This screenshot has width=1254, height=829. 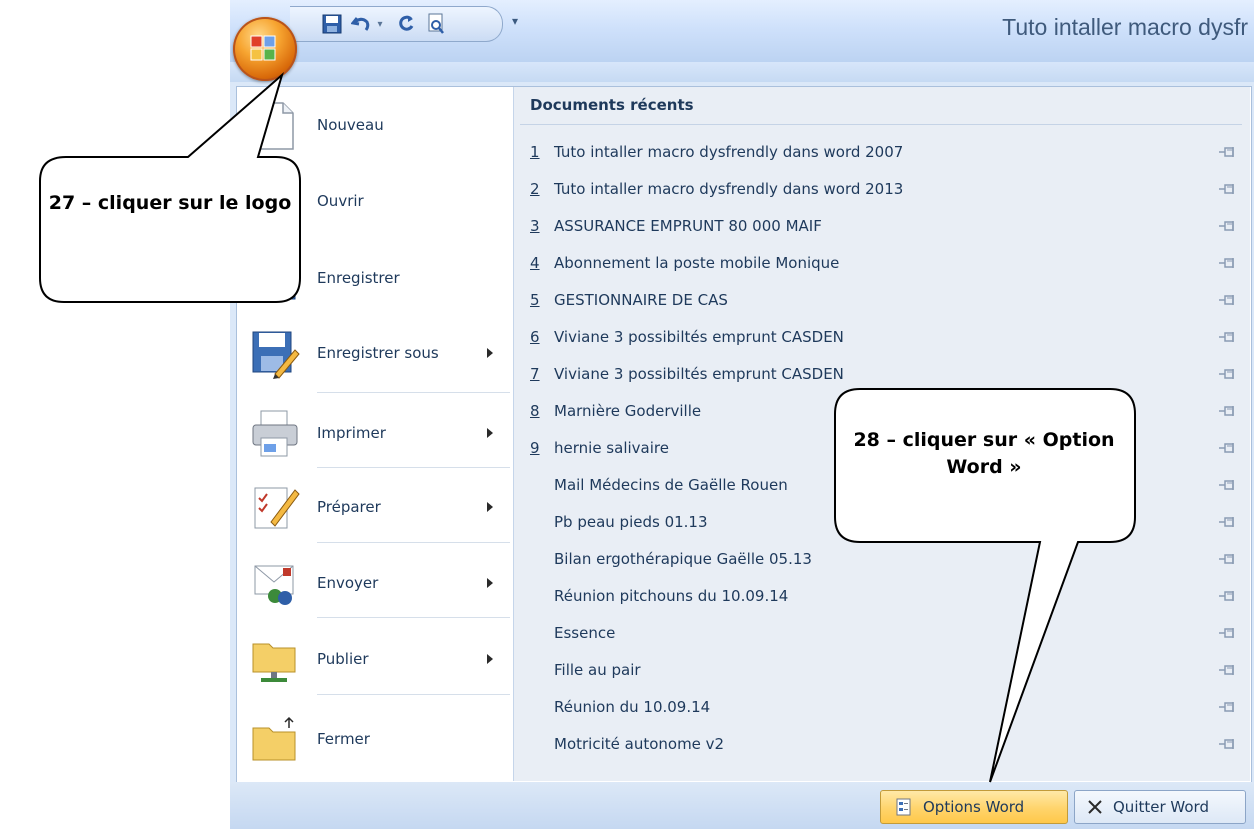 I want to click on callout-27-text: 27 – cliquer sur le logo, so click(x=170, y=203).